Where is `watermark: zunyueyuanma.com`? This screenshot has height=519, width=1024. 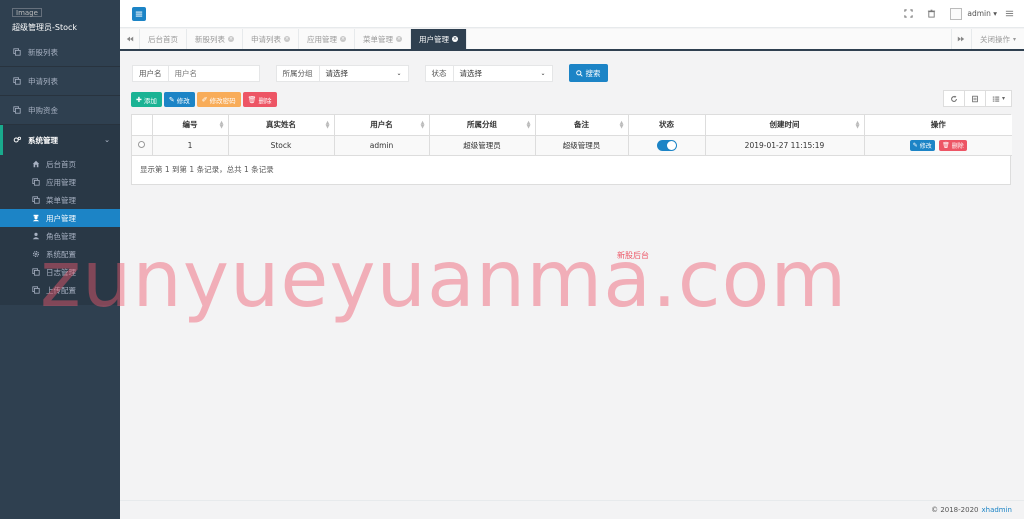
watermark: zunyueyuanma.com is located at coordinates (444, 280).